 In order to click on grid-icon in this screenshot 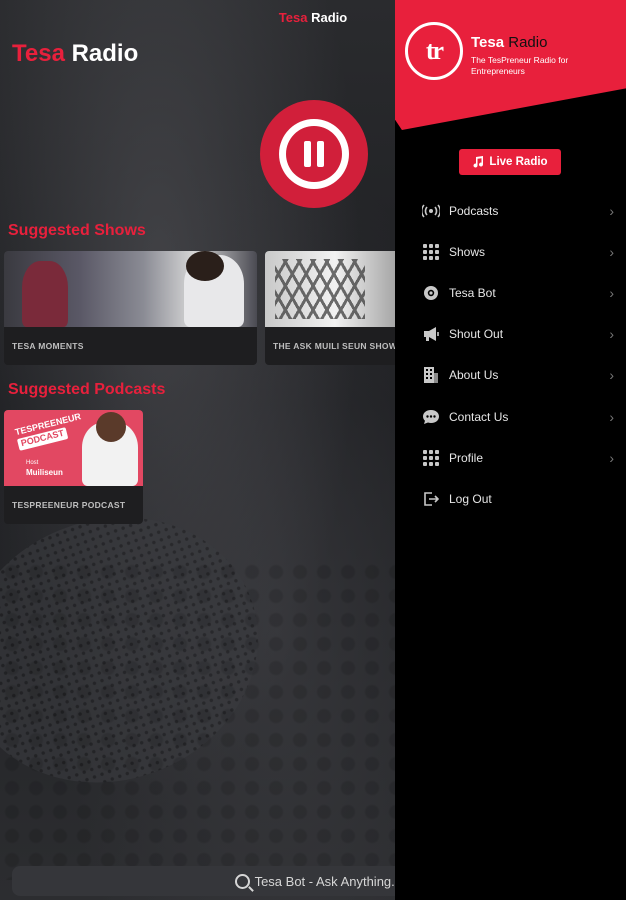, I will do `click(431, 252)`.